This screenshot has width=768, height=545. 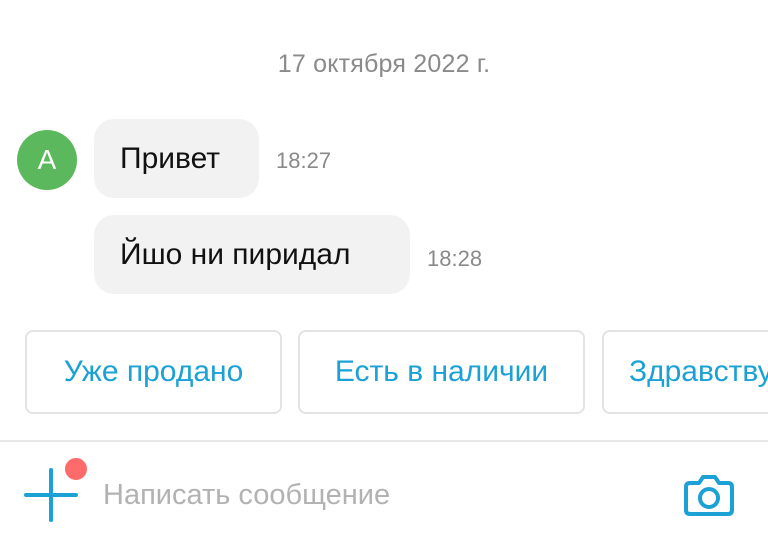 What do you see at coordinates (51, 495) in the screenshot?
I see `plus-icon-vertical-bar` at bounding box center [51, 495].